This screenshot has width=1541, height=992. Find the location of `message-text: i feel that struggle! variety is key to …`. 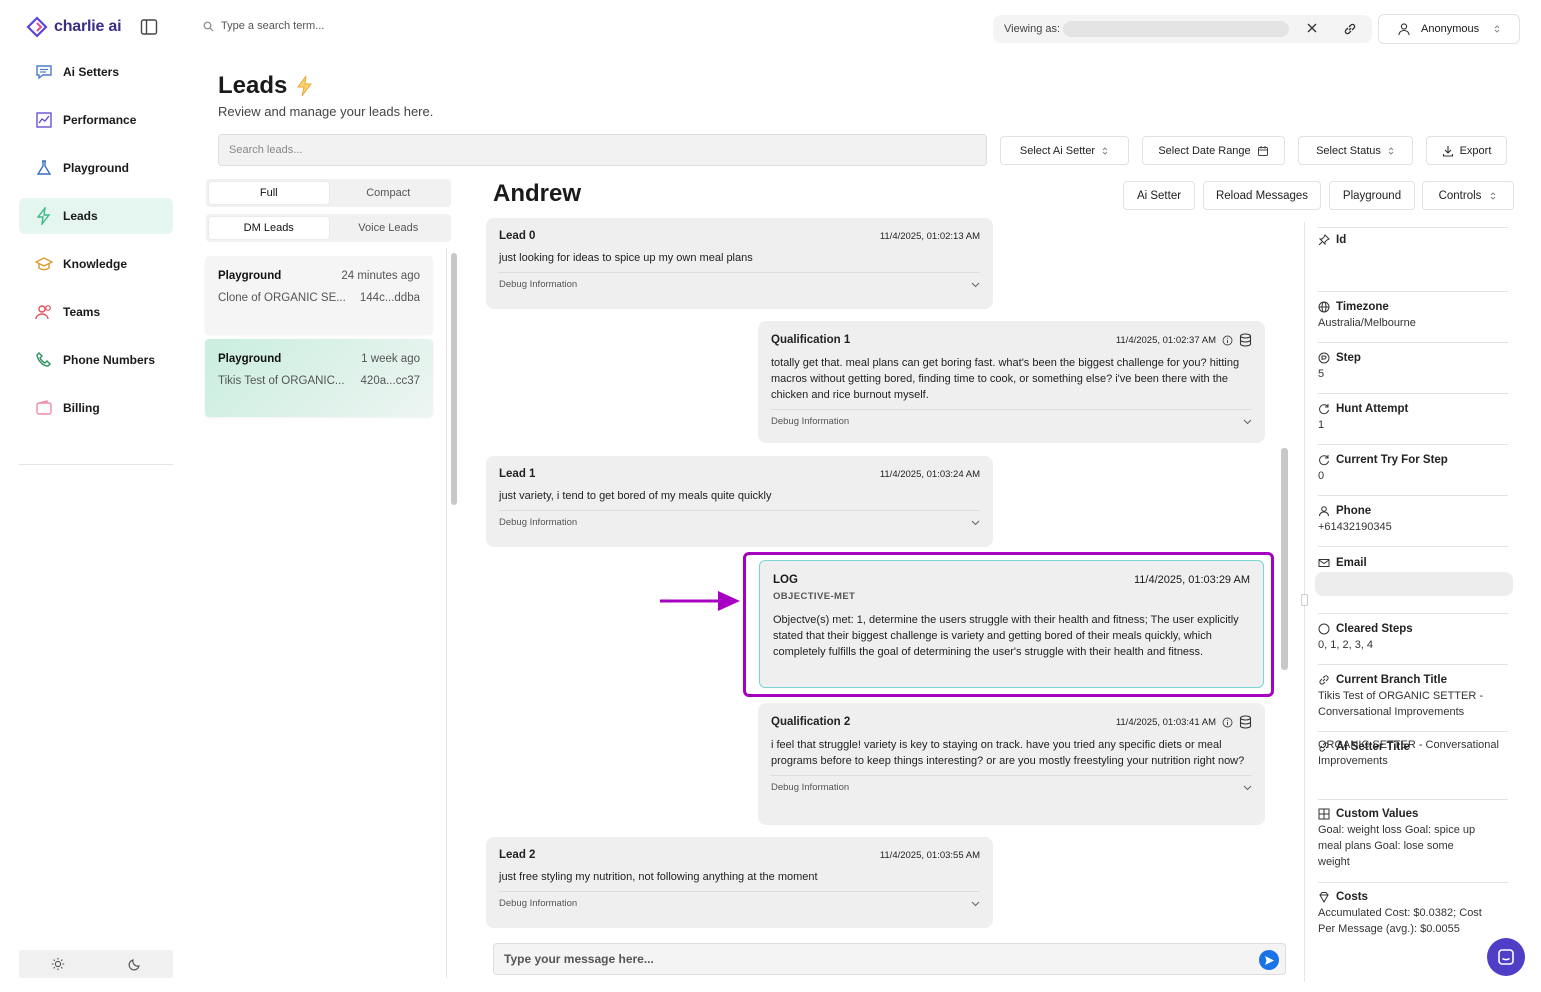

message-text: i feel that struggle! variety is key to … is located at coordinates (1008, 753).